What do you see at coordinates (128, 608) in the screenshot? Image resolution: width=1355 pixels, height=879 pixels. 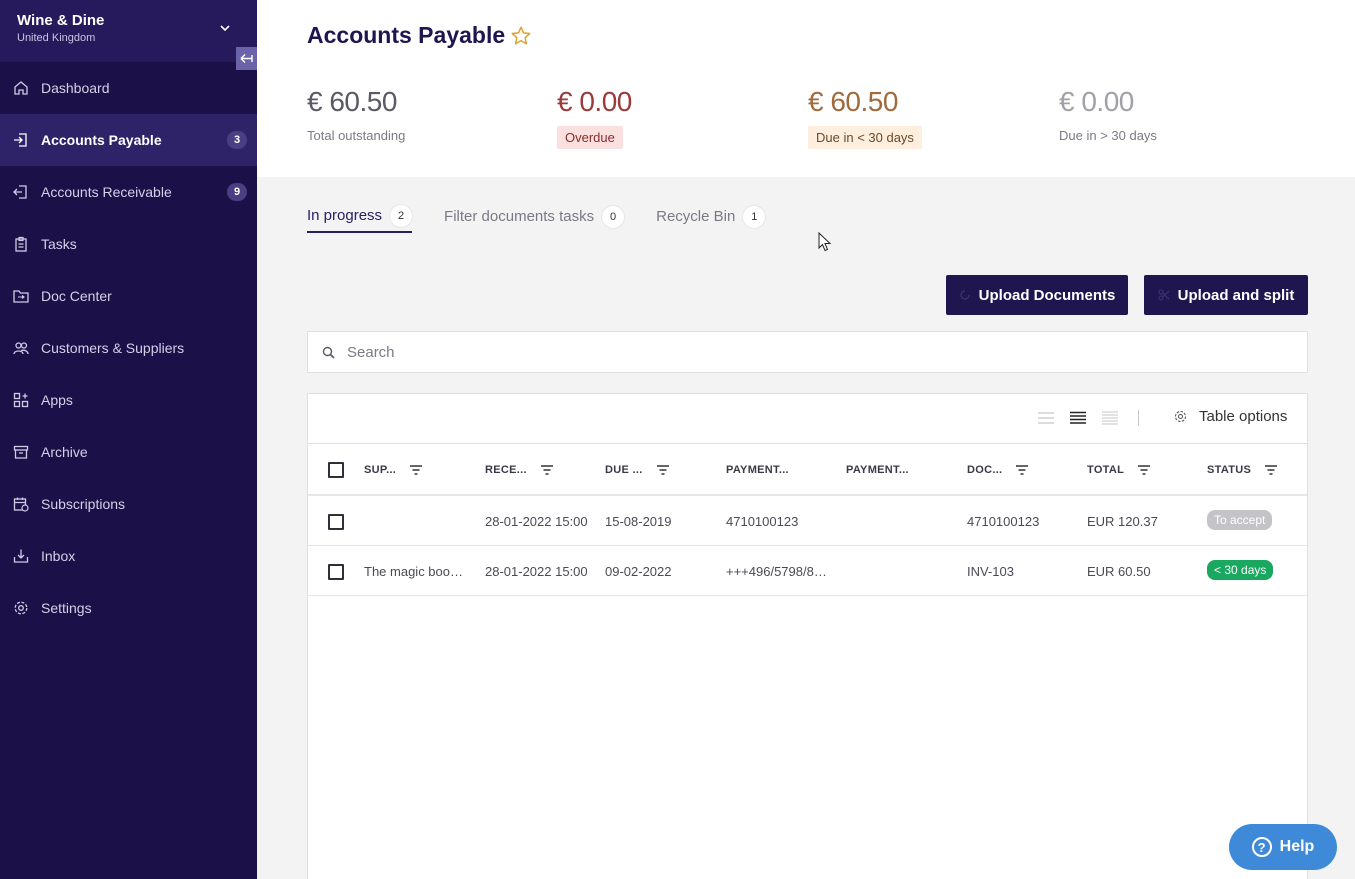 I see `sidebar-item-settings: Settings` at bounding box center [128, 608].